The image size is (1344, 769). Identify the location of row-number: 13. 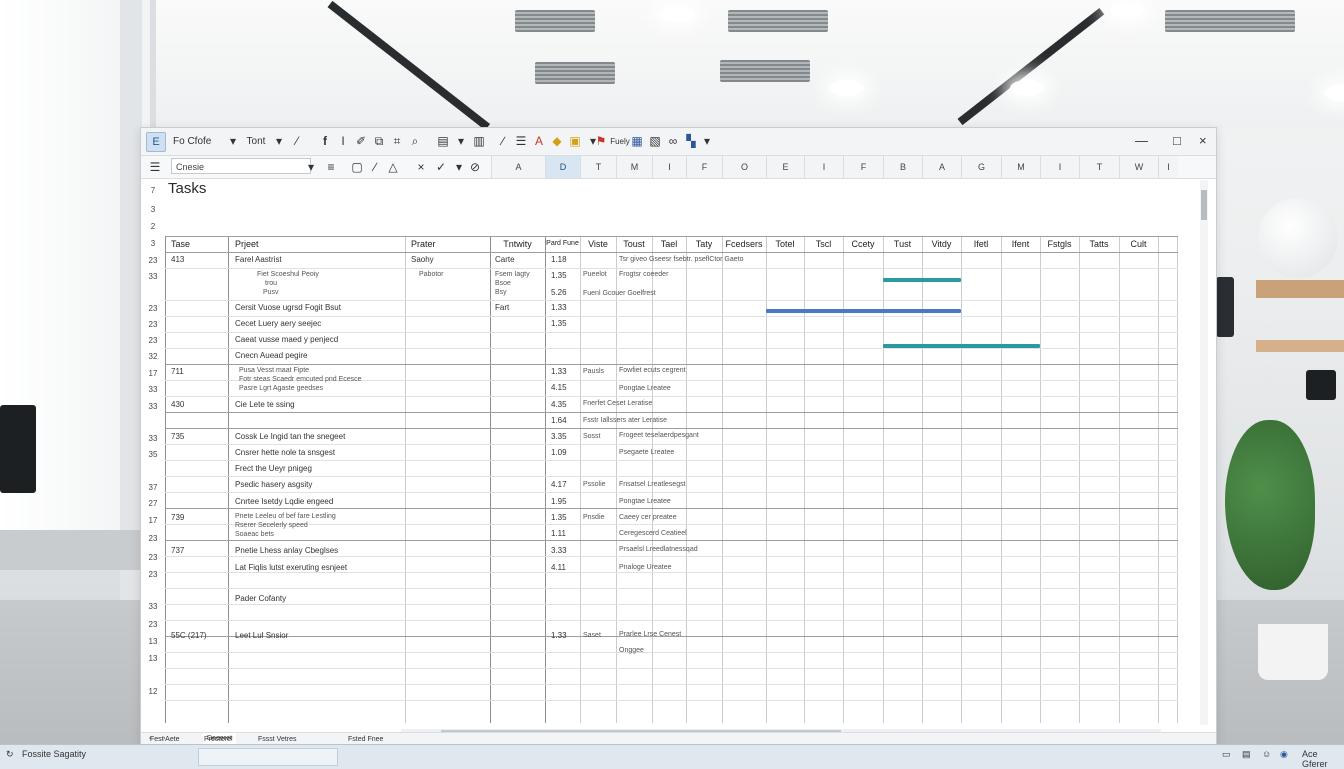
(153, 641).